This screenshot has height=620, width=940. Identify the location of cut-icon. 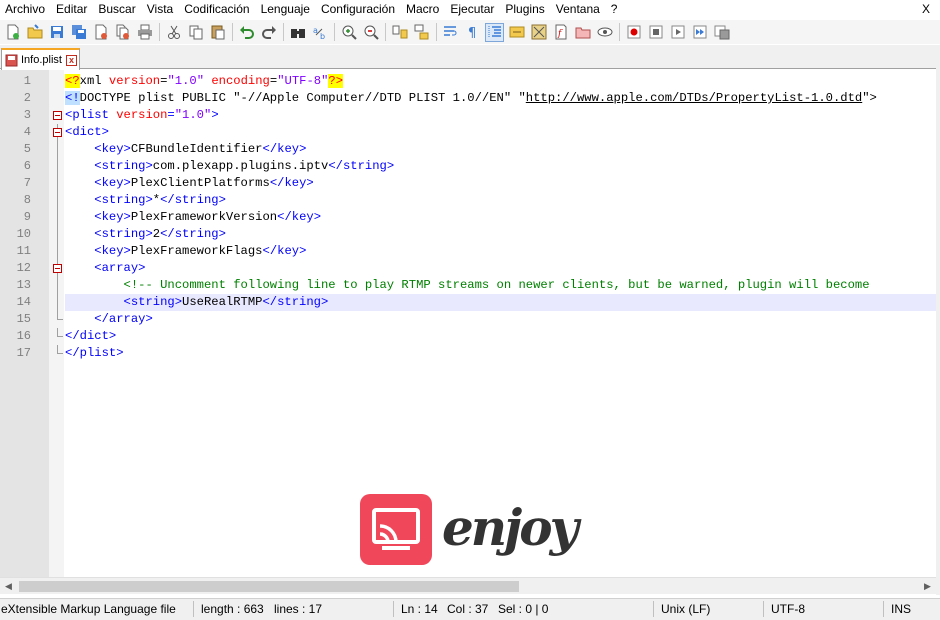
(173, 32).